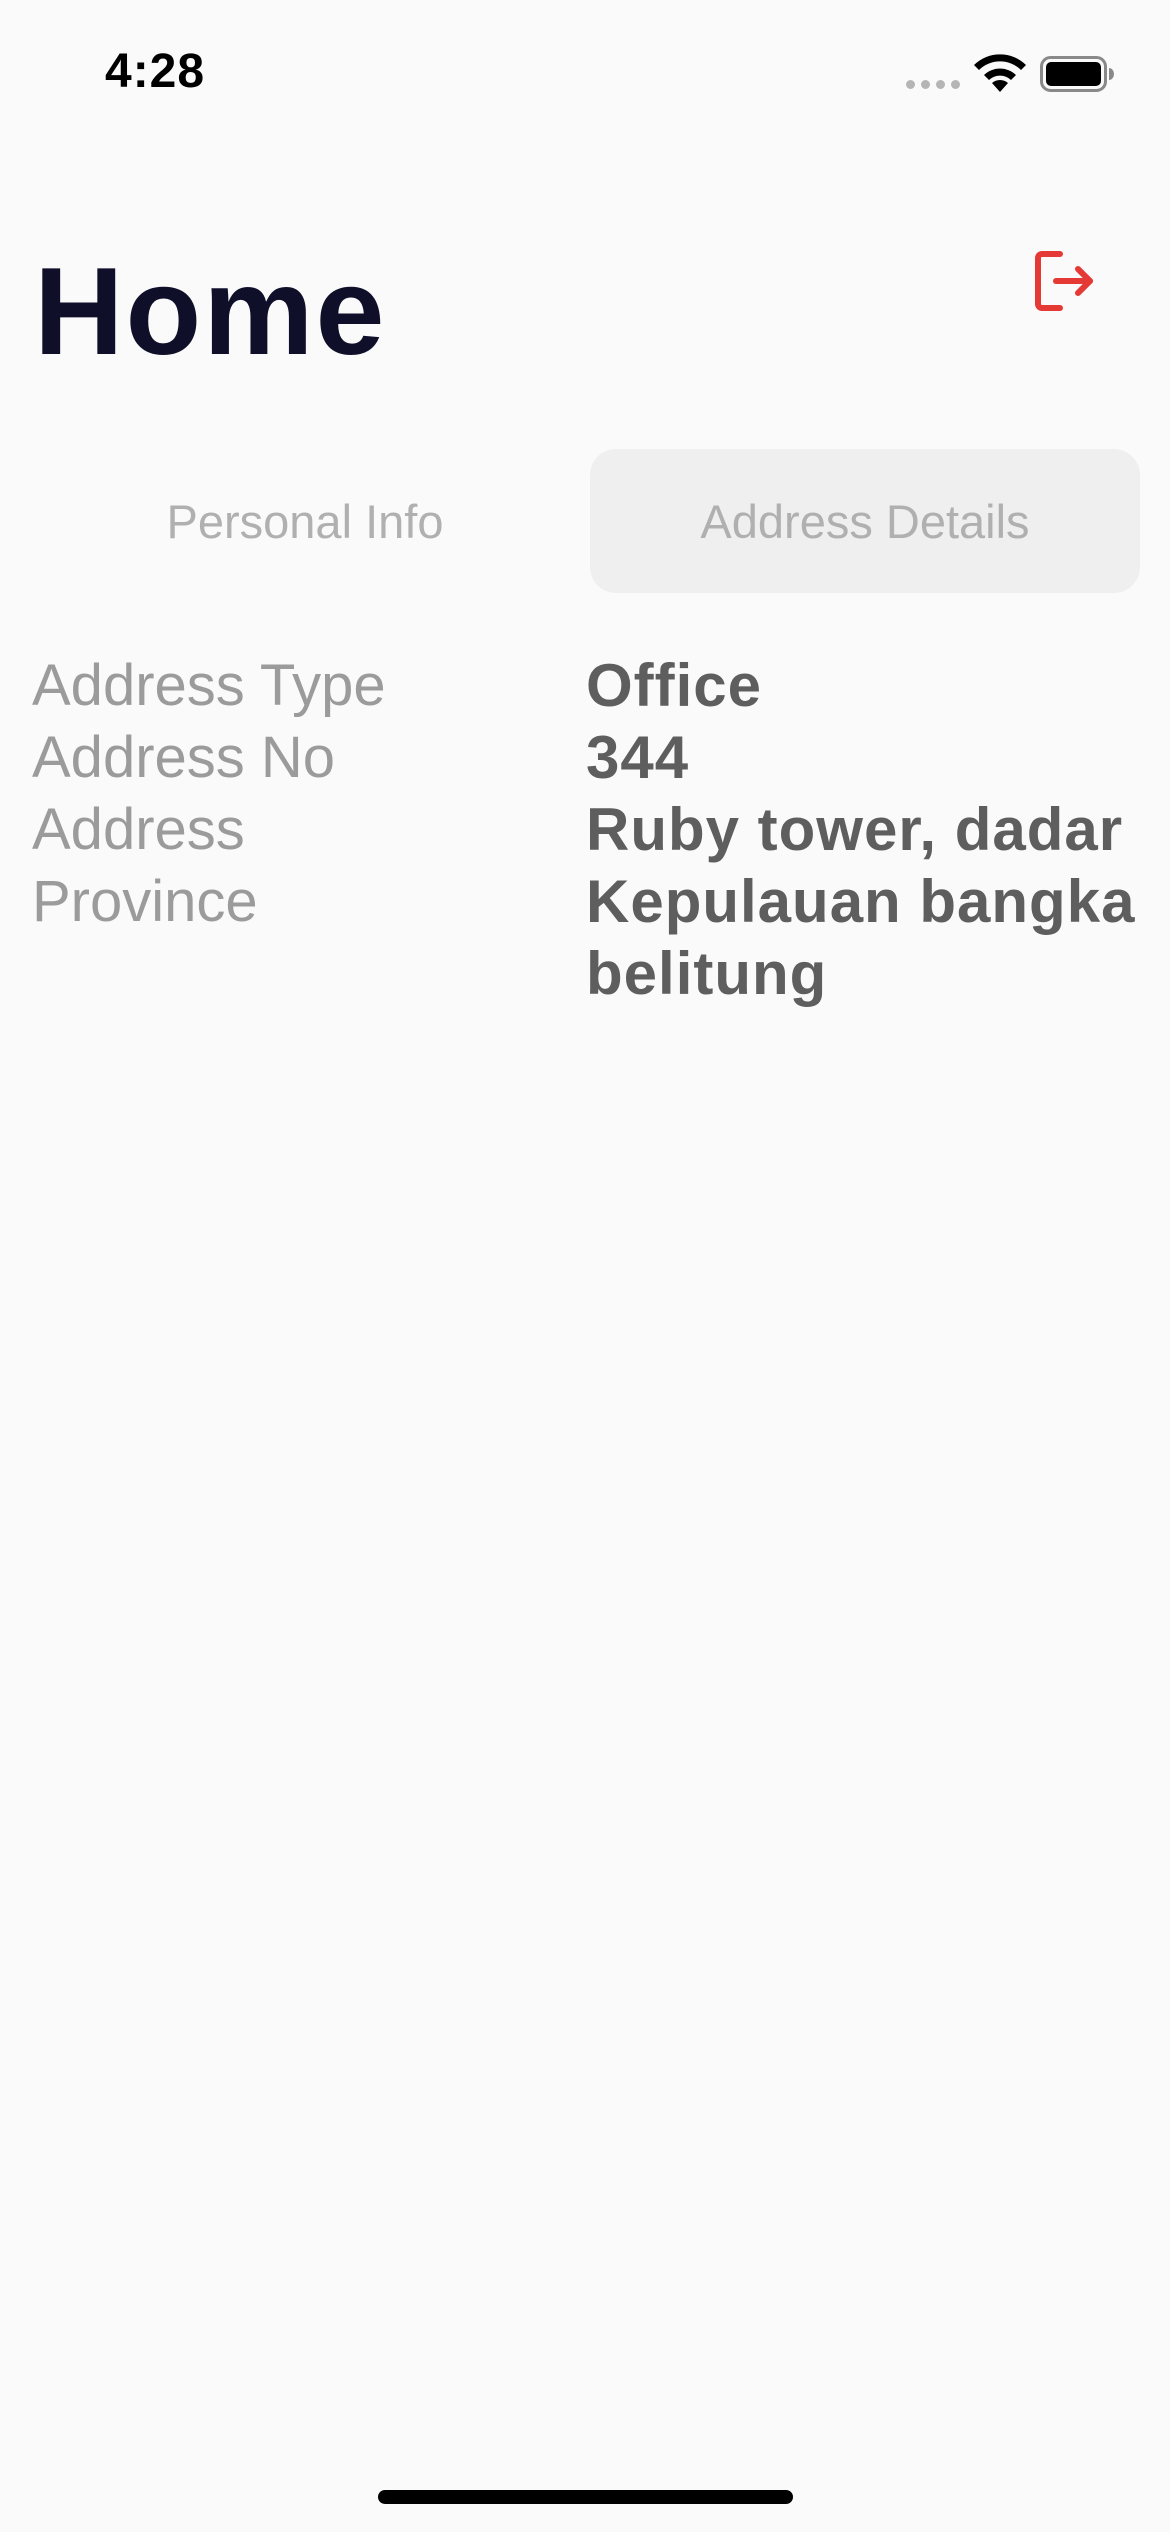  I want to click on cellular-signal-icon, so click(933, 86).